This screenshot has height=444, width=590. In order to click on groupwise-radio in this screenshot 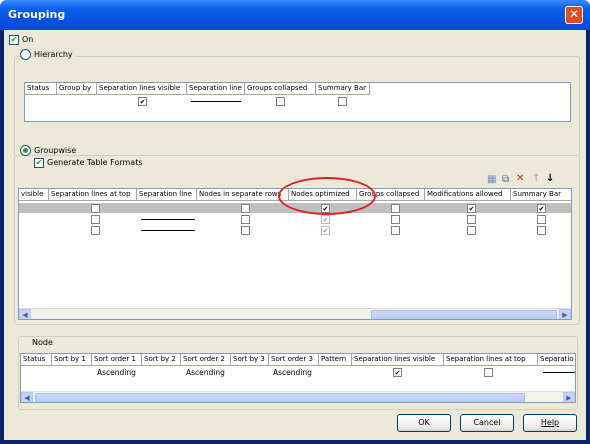, I will do `click(25, 150)`.